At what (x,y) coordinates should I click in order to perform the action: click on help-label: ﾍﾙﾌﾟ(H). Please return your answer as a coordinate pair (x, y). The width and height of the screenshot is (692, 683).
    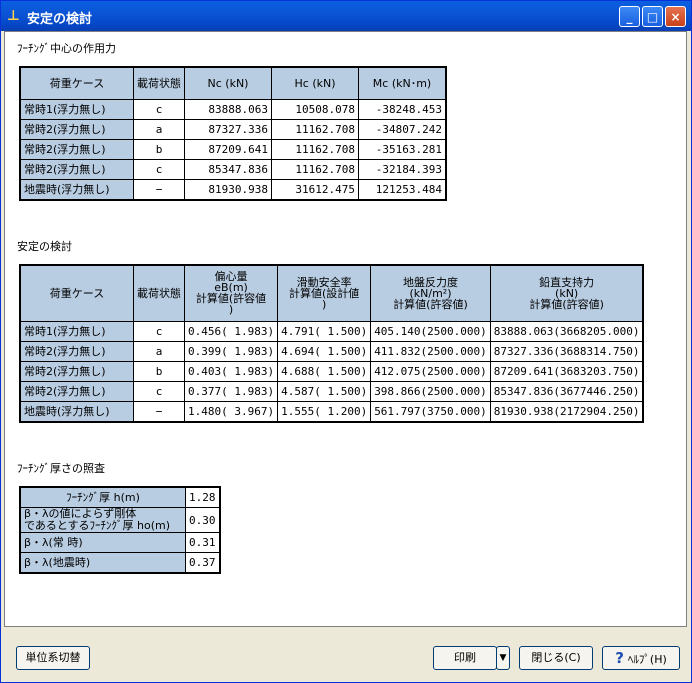
    Looking at the image, I should click on (647, 659).